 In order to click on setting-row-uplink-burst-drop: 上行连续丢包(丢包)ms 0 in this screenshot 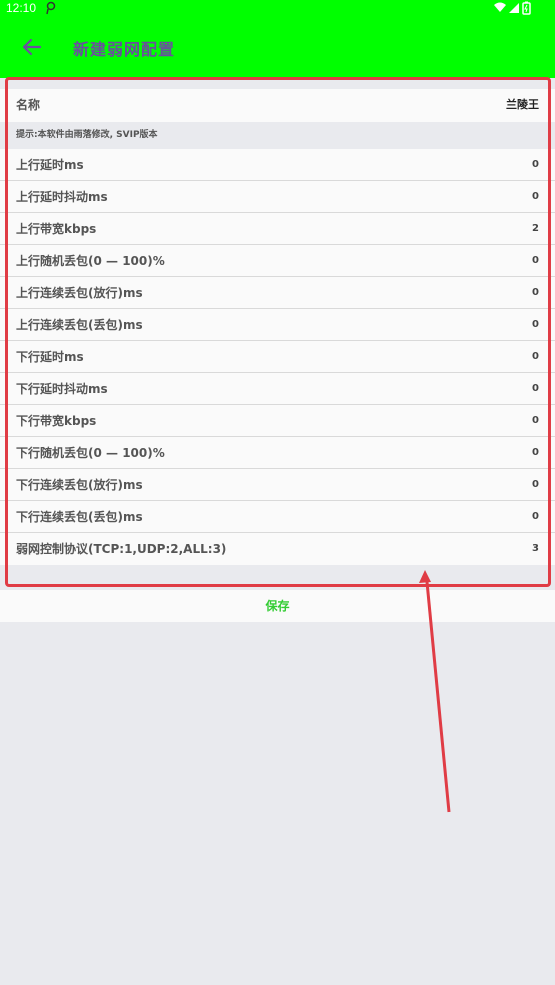, I will do `click(277, 325)`.